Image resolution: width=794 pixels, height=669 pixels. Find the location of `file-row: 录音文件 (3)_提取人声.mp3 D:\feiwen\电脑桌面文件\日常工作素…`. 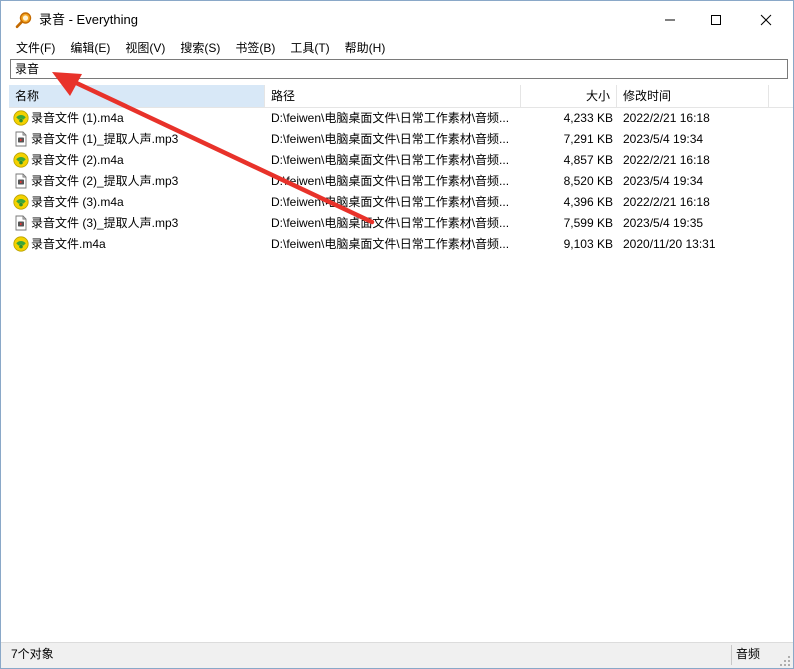

file-row: 录音文件 (3)_提取人声.mp3 D:\feiwen\电脑桌面文件\日常工作素… is located at coordinates (401, 223).